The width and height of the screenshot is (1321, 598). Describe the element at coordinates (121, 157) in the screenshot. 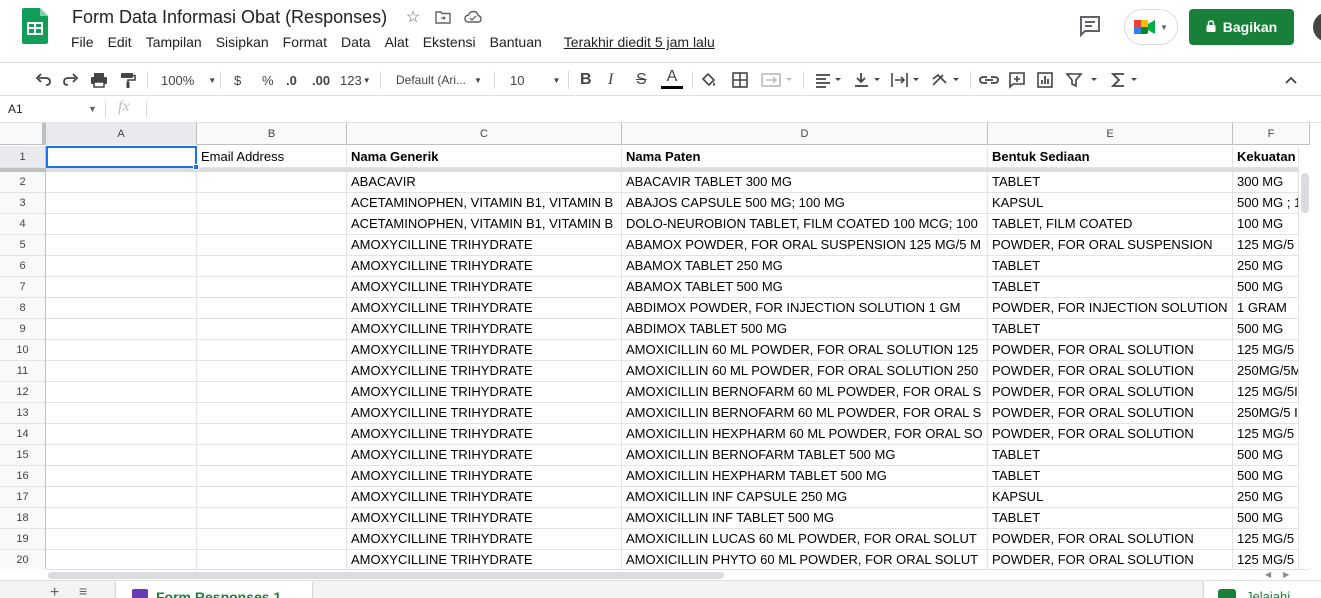

I see `active-cell-selection` at that location.